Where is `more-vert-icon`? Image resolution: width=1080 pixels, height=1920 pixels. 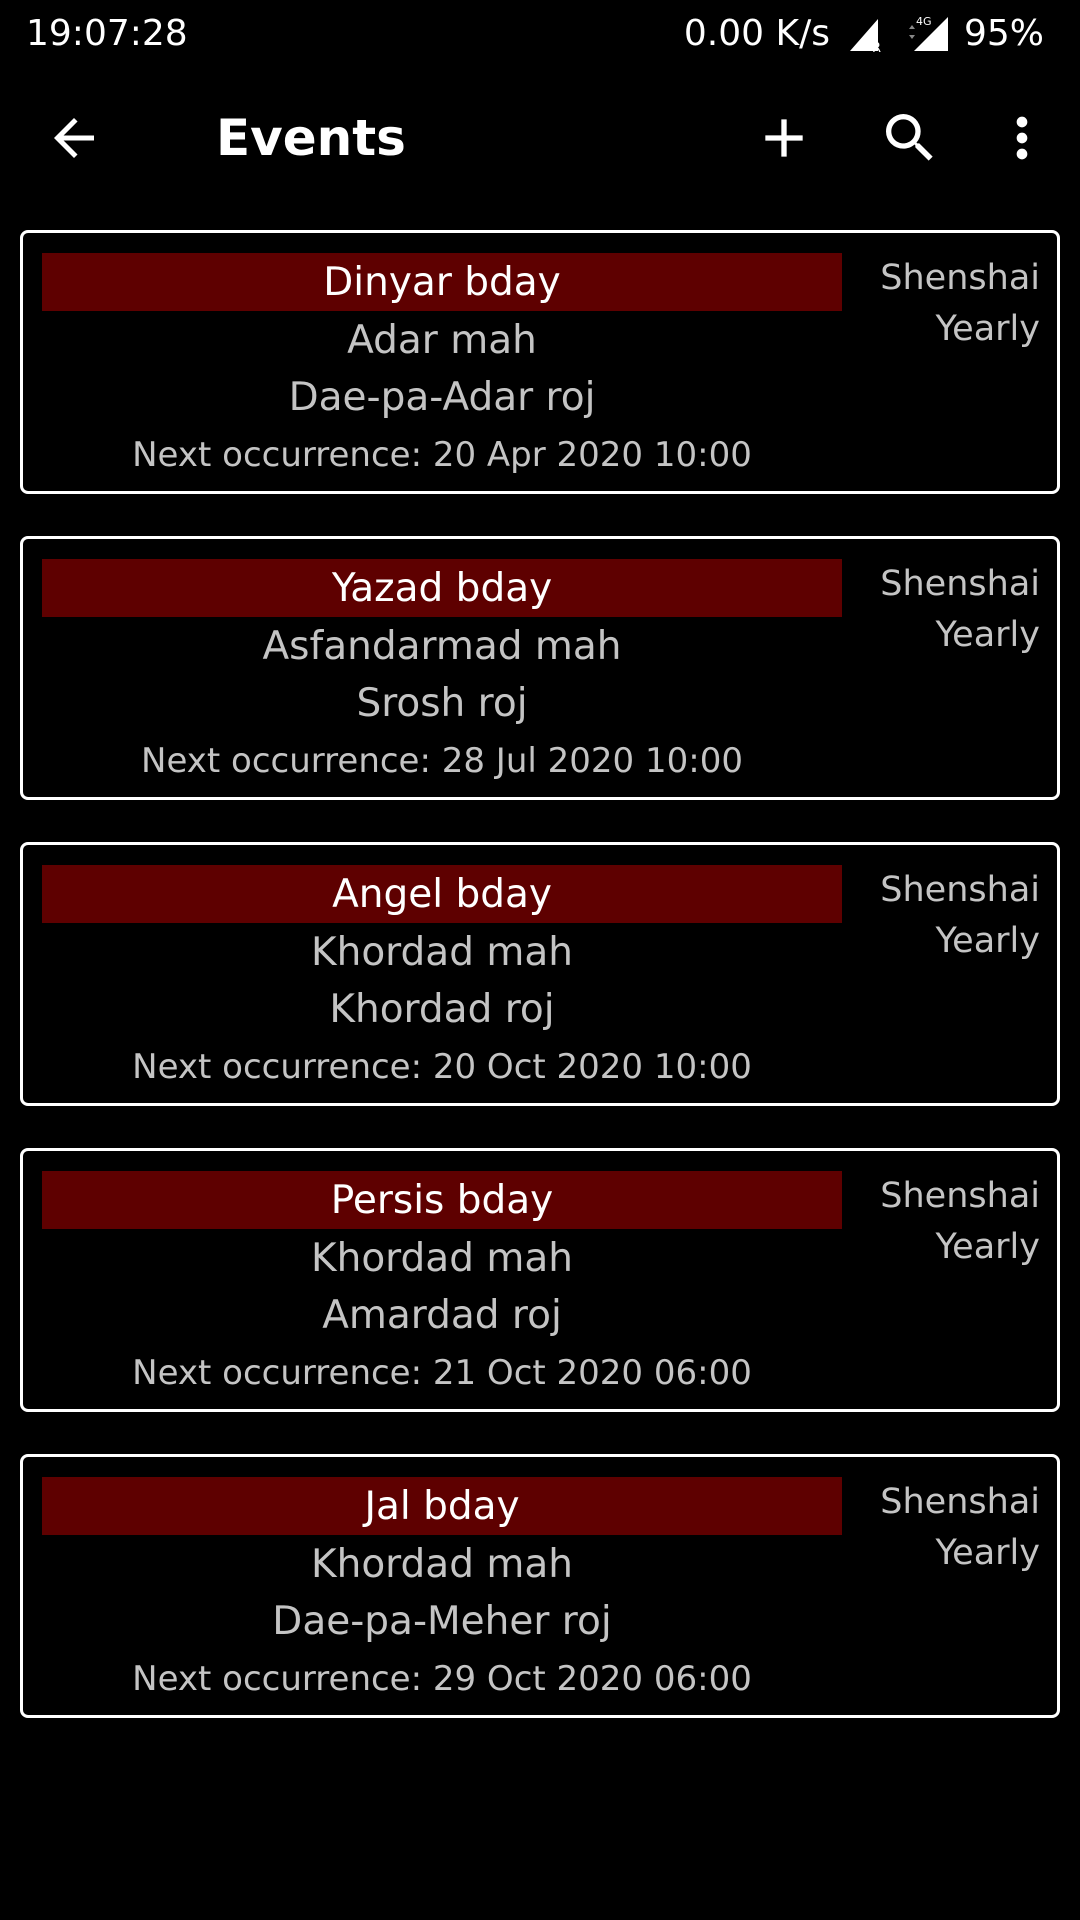 more-vert-icon is located at coordinates (1022, 138).